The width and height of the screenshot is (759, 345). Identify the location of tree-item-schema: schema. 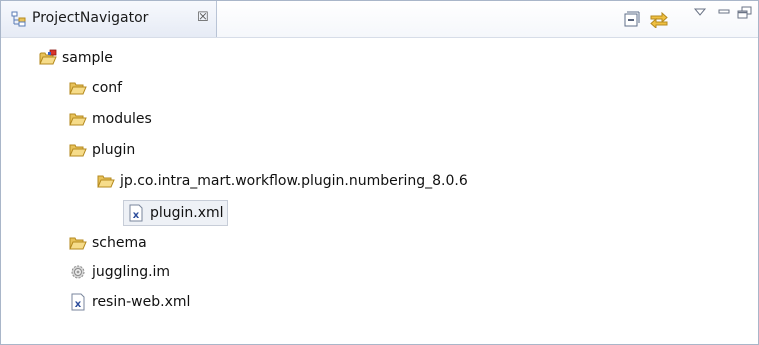
(108, 243).